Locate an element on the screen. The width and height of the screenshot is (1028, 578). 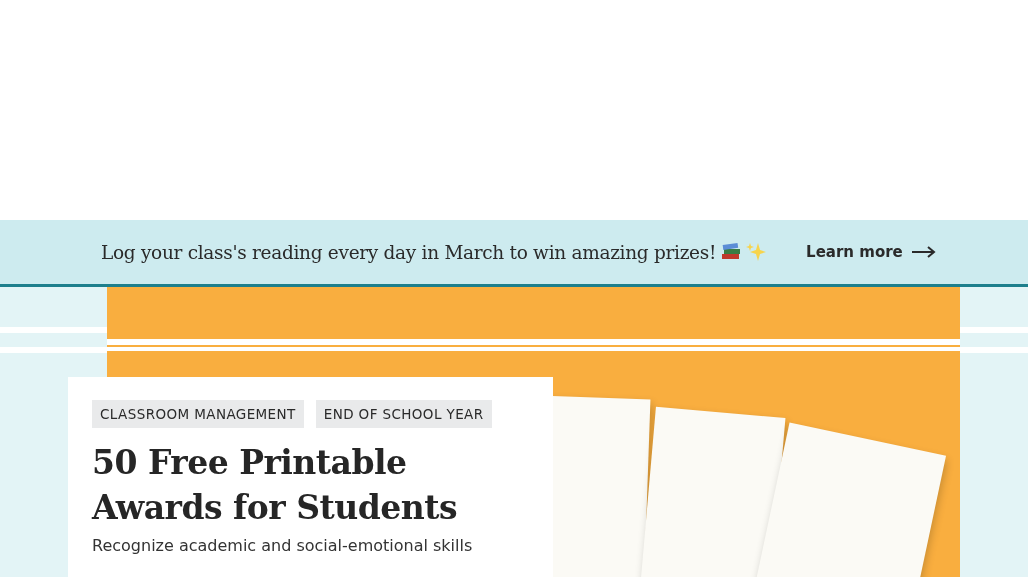
arrow-icon is located at coordinates (923, 252).